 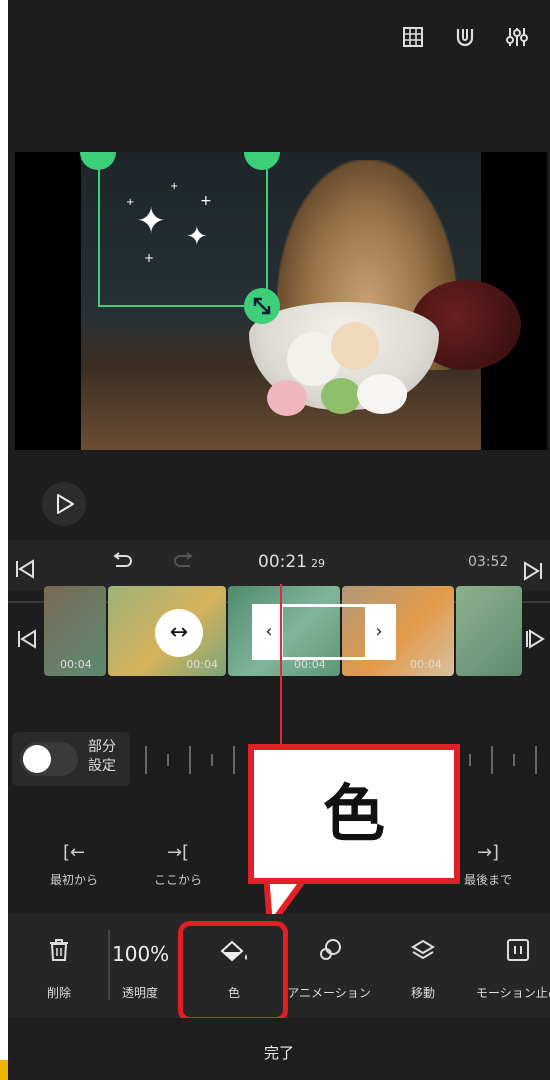 What do you see at coordinates (330, 949) in the screenshot?
I see `animation-icon` at bounding box center [330, 949].